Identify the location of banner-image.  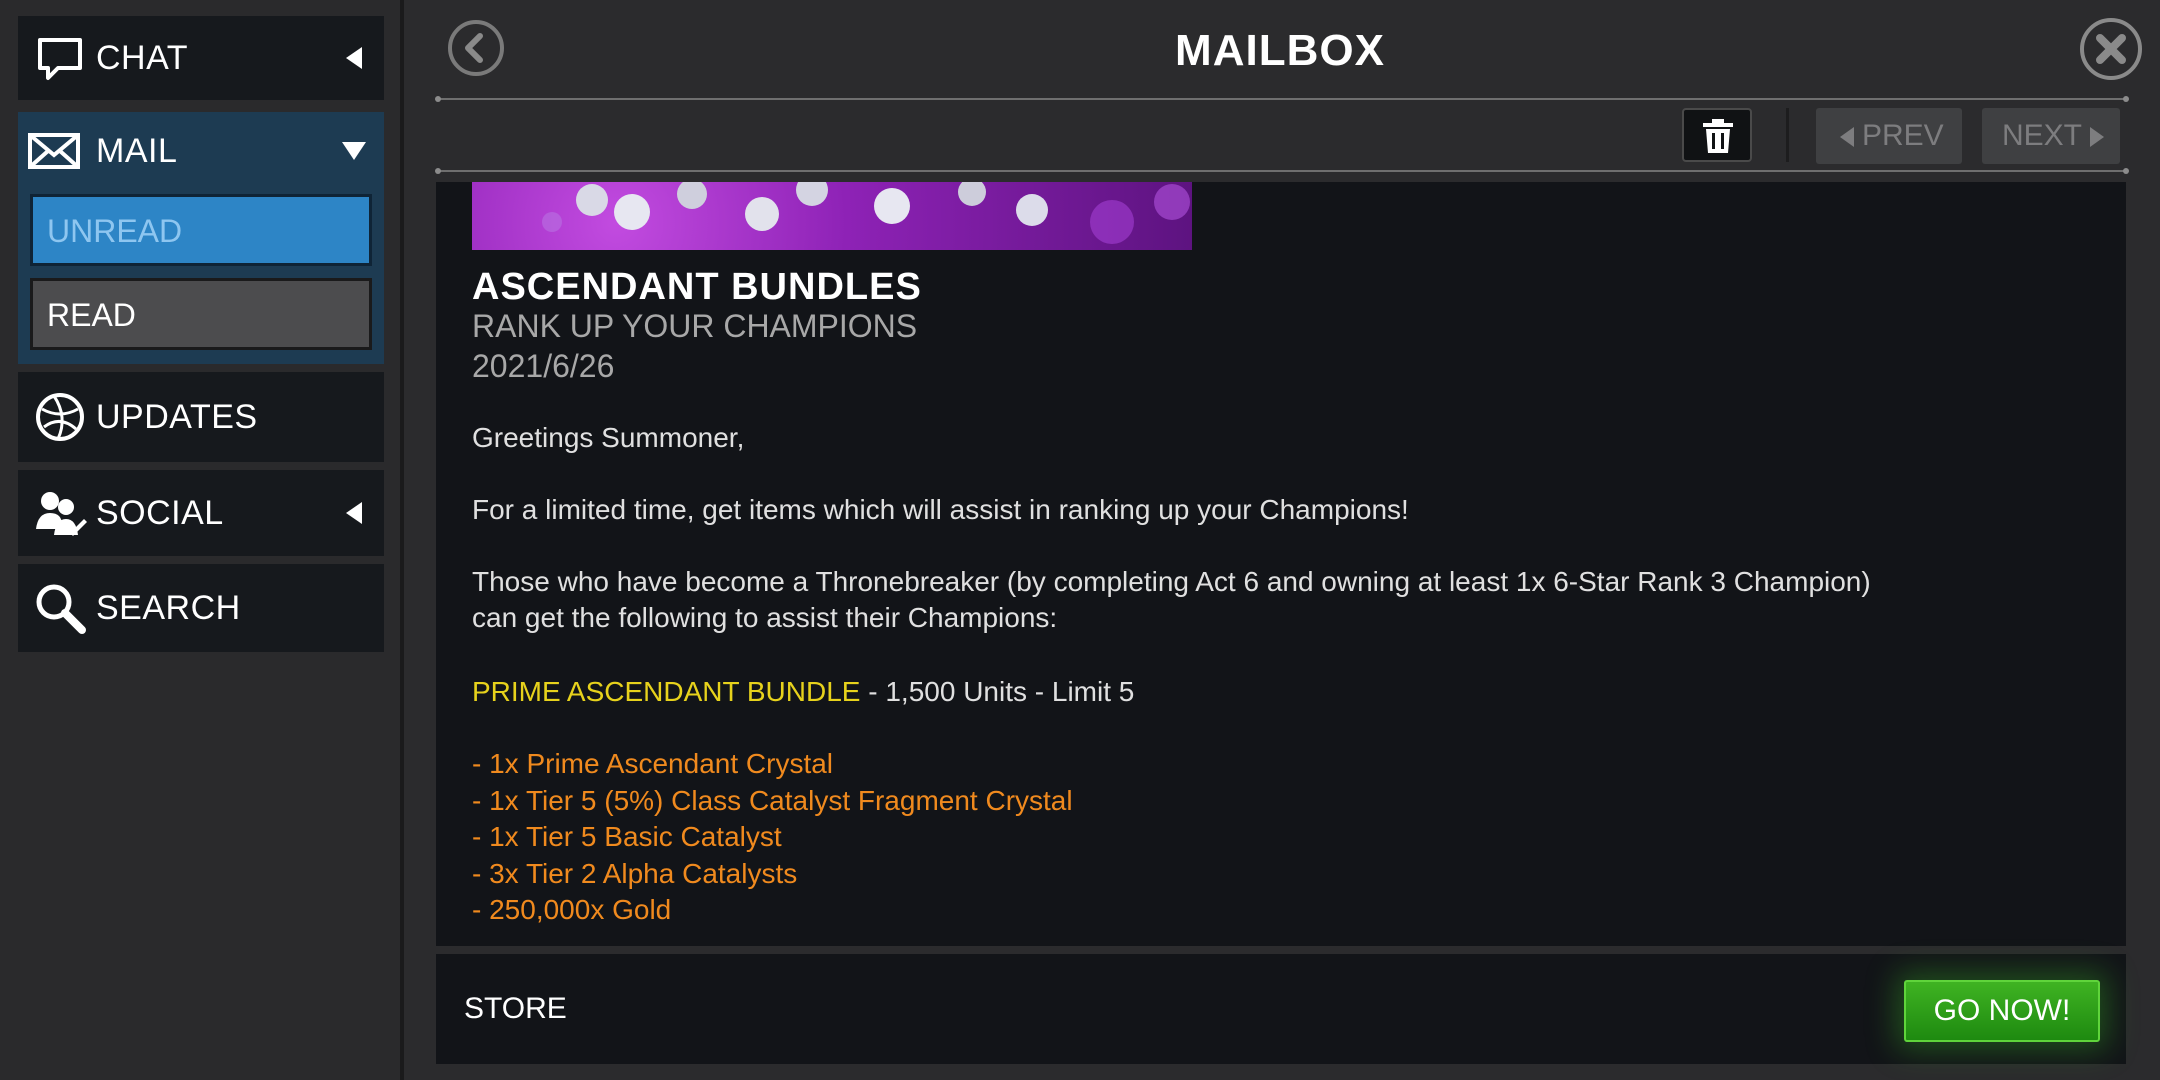
(832, 216).